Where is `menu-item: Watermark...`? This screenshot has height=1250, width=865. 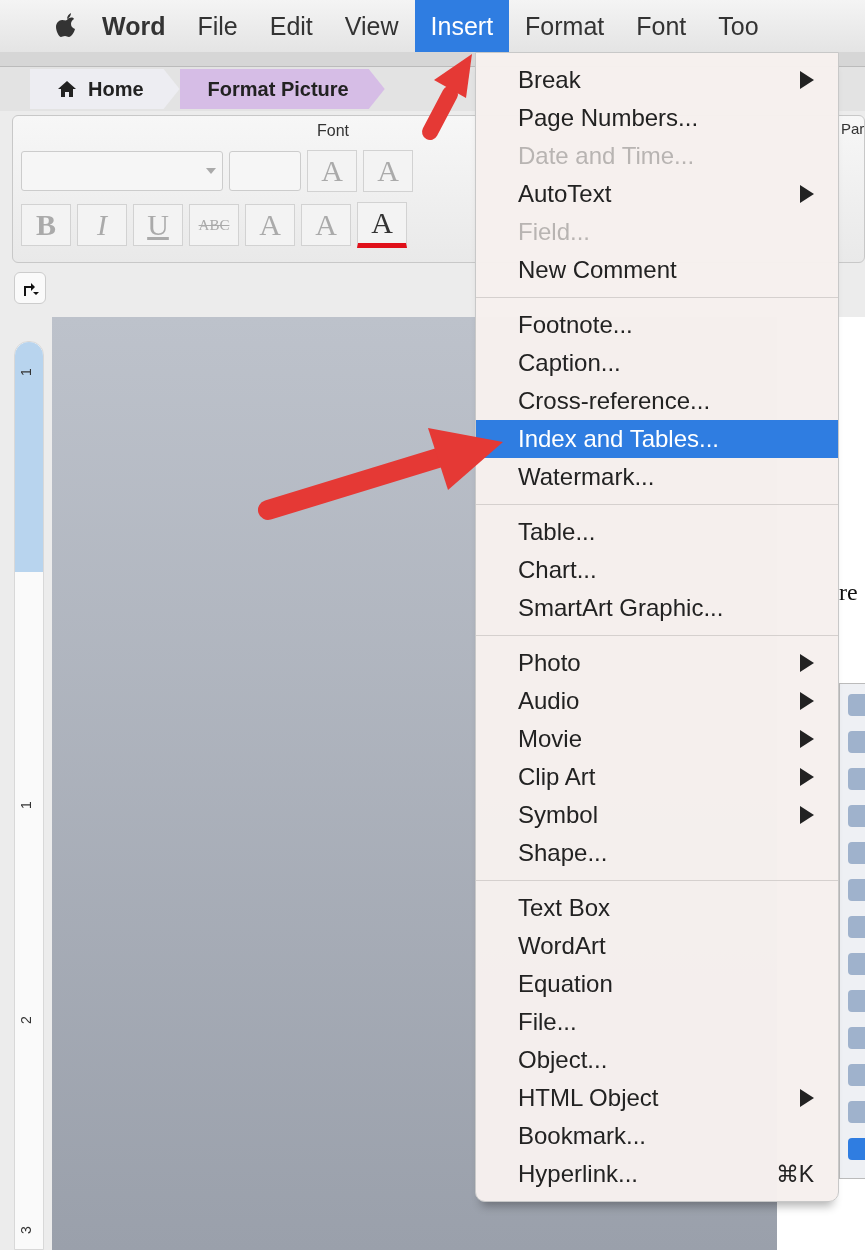 menu-item: Watermark... is located at coordinates (657, 477).